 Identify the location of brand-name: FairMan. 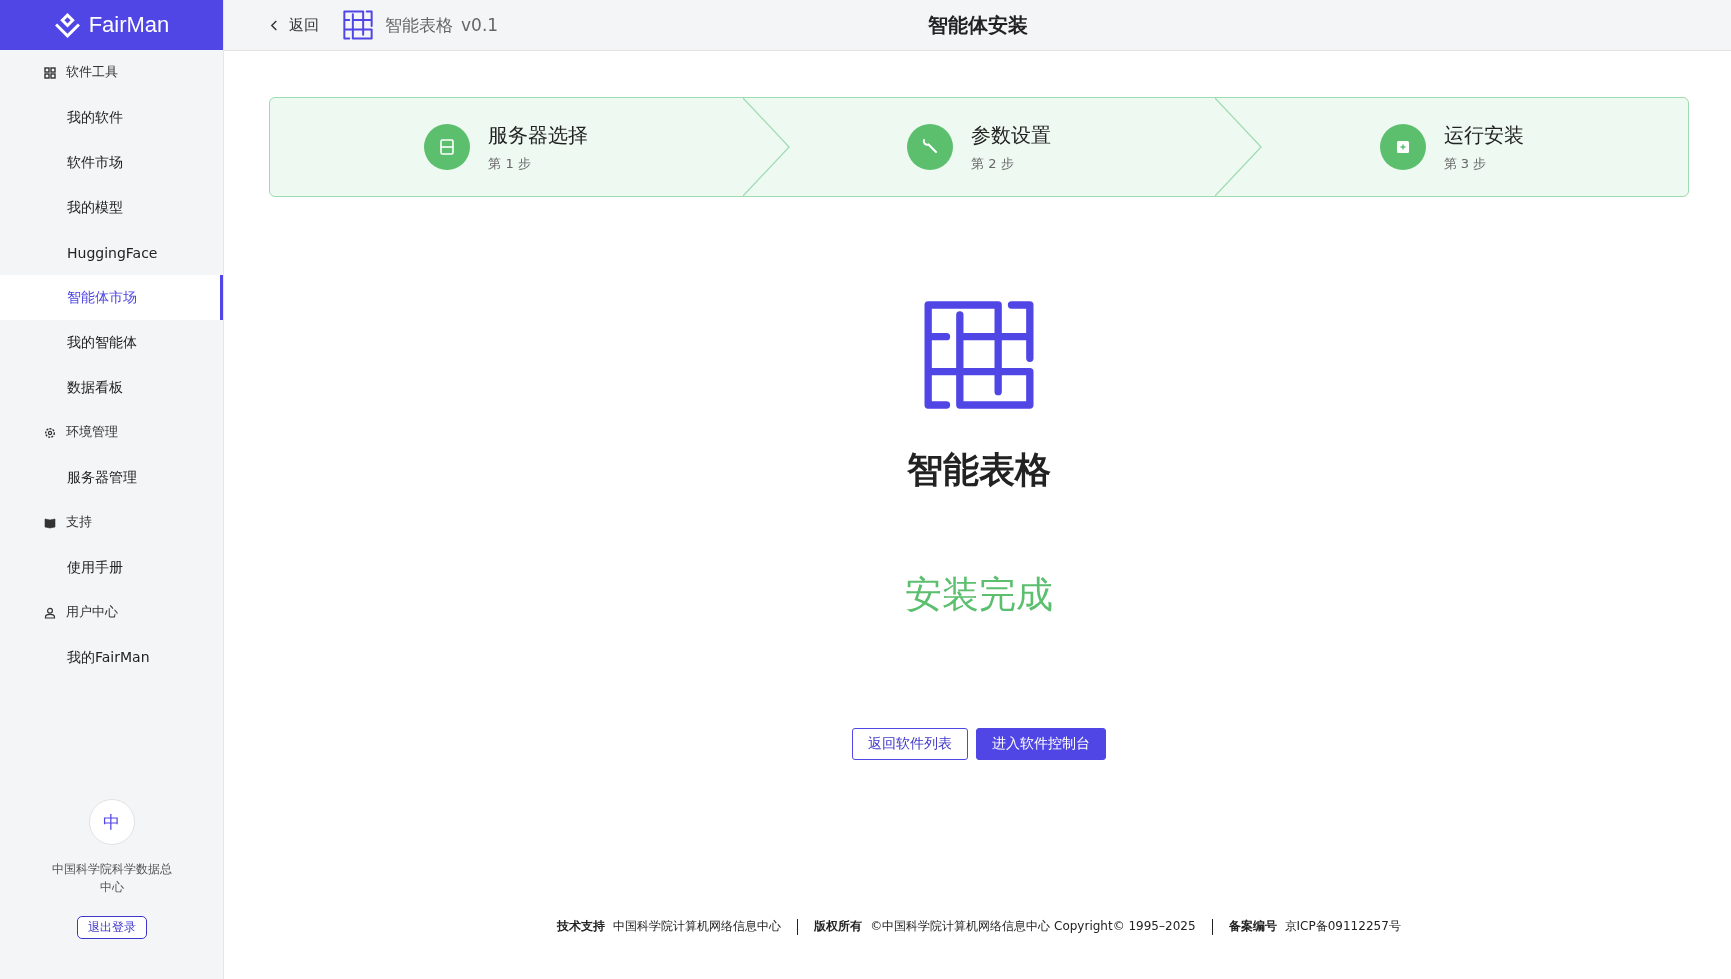
(129, 25).